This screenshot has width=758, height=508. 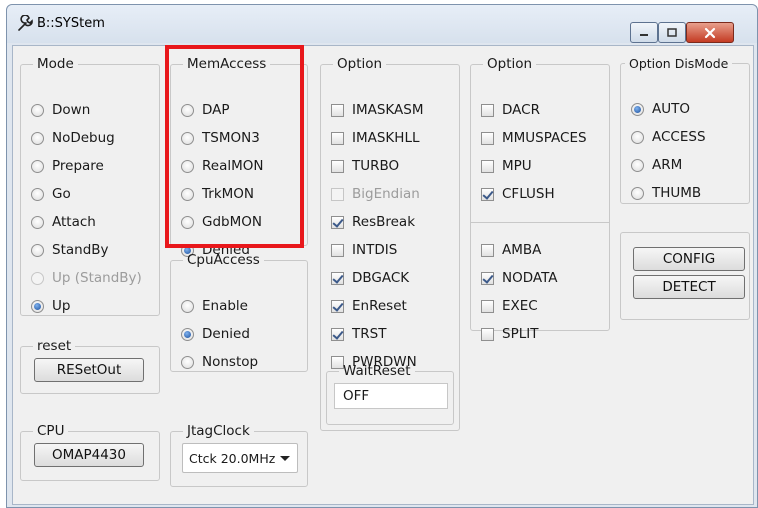 I want to click on mode-prepare-option: Prepare, so click(x=67, y=166).